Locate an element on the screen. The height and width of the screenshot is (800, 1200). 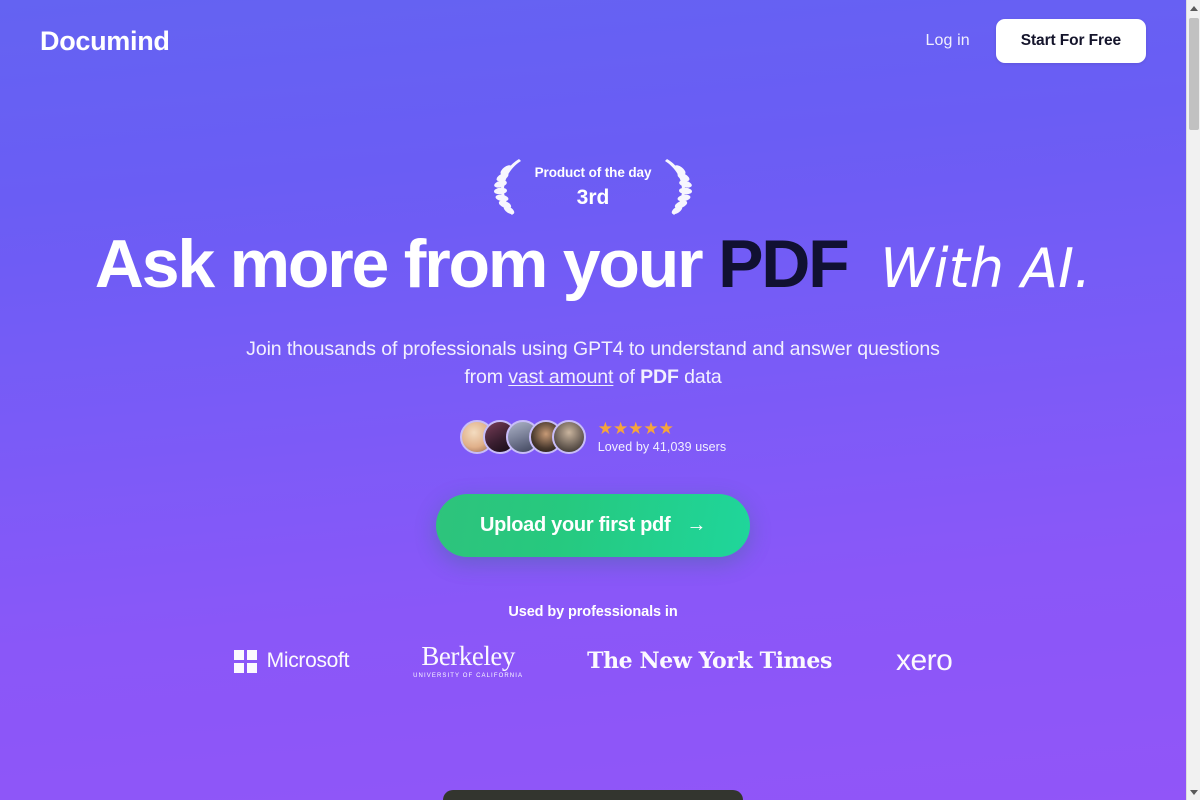
scrollbar-thumb is located at coordinates (1194, 74).